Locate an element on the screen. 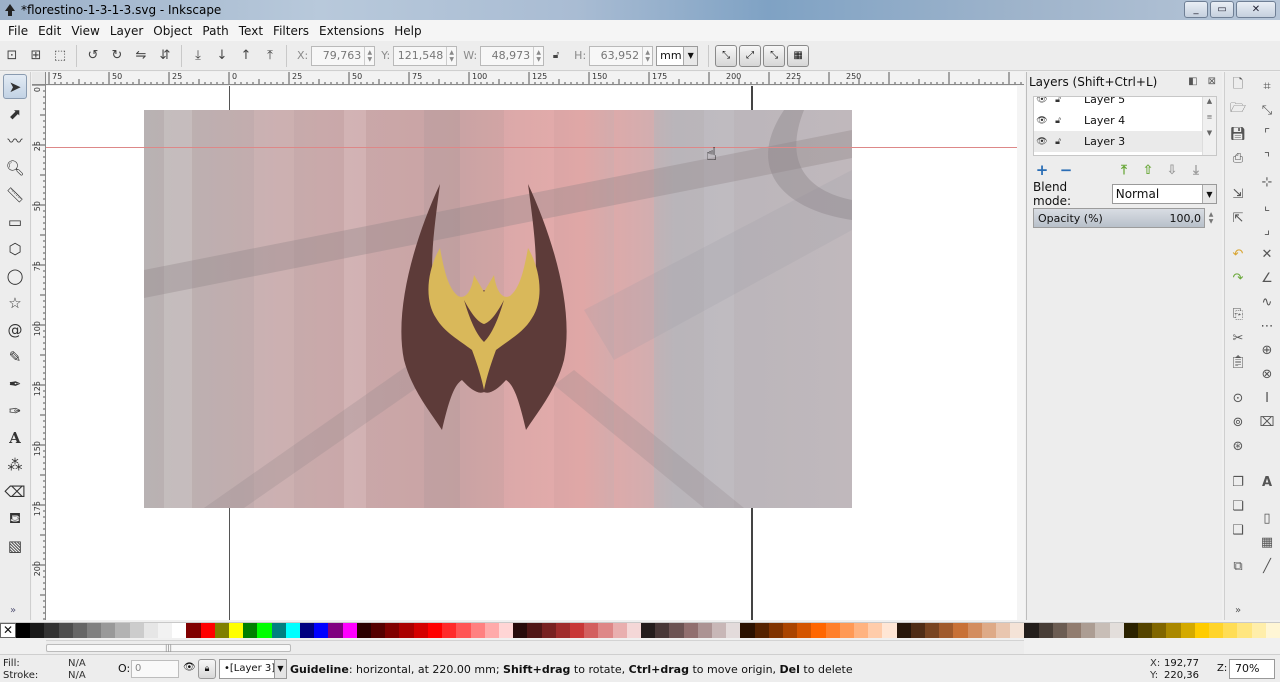 This screenshot has width=1280, height=682. horizontal-guideline is located at coordinates (535, 147).